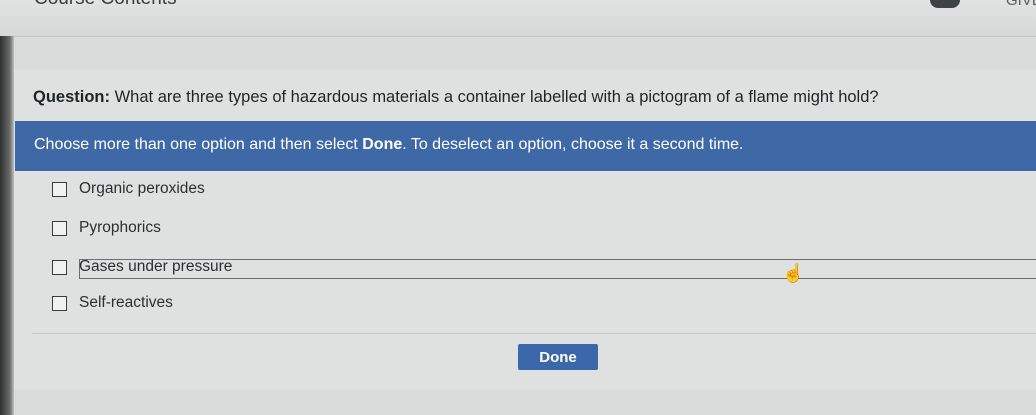  I want to click on top-bar: Course Contents GIVE, so click(518, 18).